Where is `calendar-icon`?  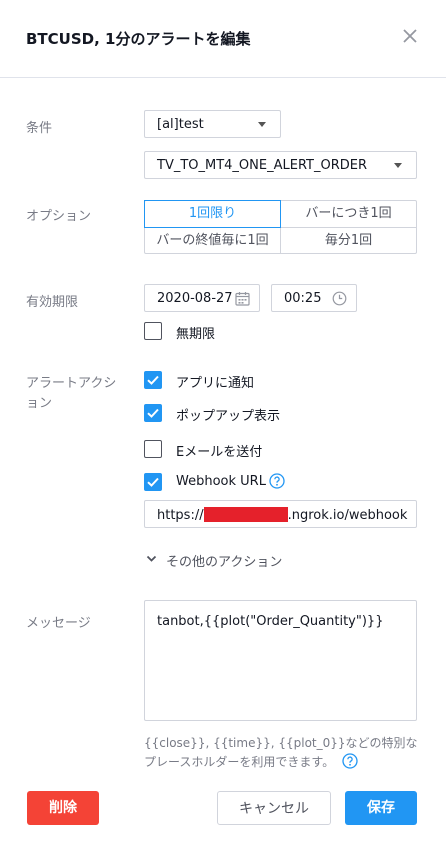
calendar-icon is located at coordinates (242, 298).